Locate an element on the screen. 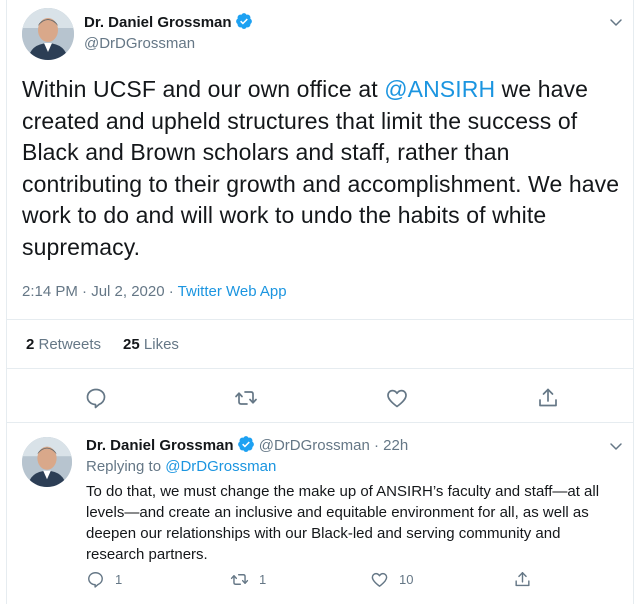 This screenshot has height=604, width=640. like-action: 10 is located at coordinates (391, 579).